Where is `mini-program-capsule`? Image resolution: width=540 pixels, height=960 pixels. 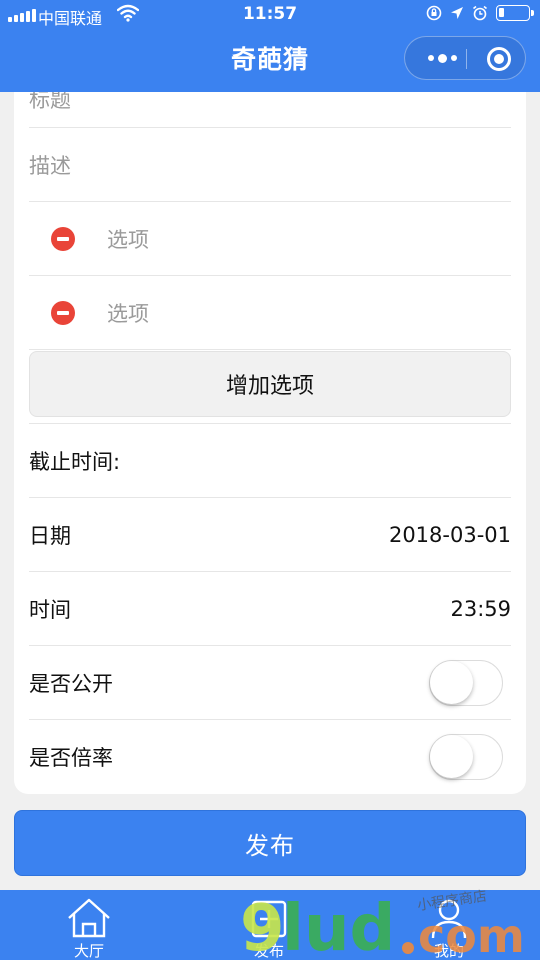 mini-program-capsule is located at coordinates (465, 58).